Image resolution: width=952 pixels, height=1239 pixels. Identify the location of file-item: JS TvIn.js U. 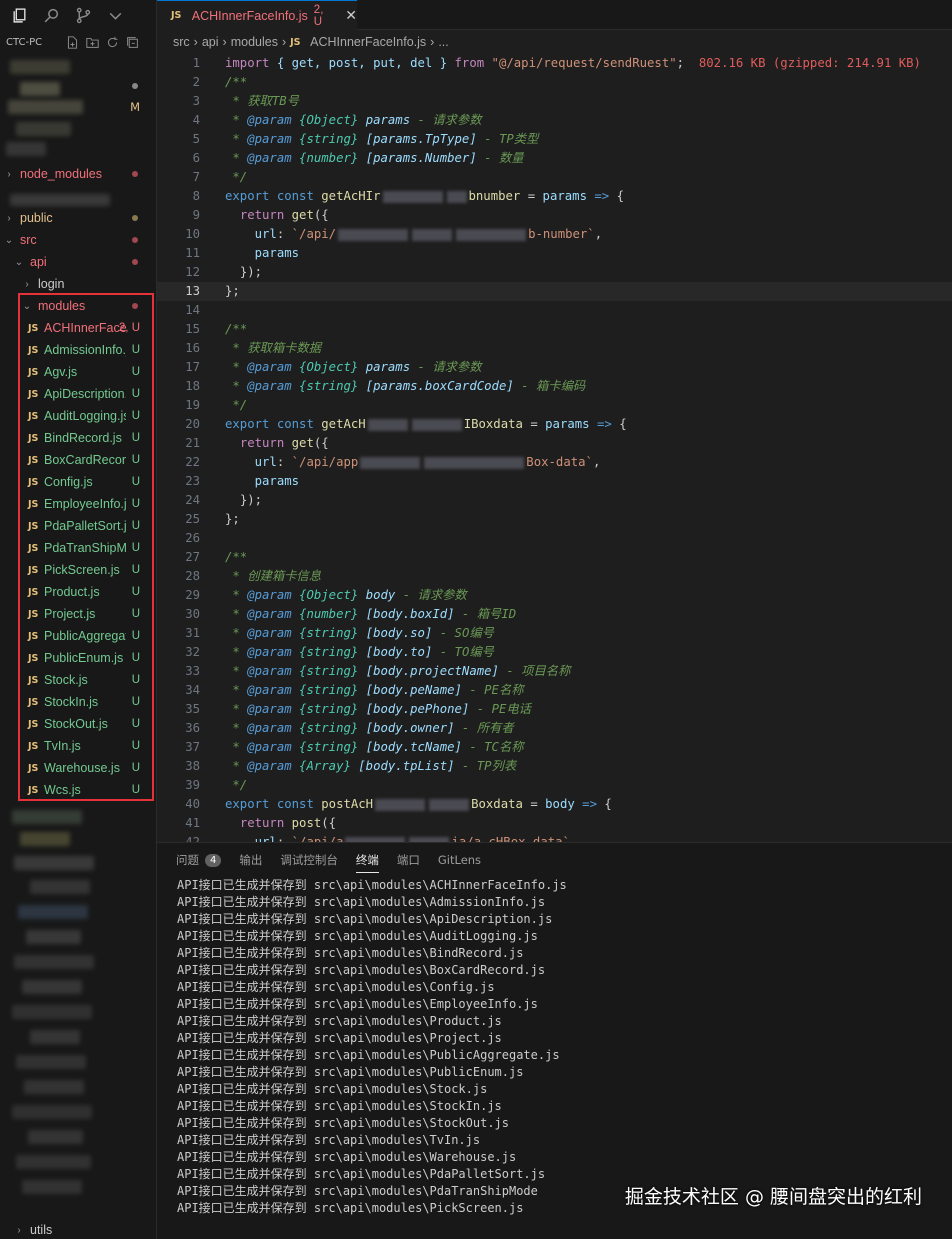
(78, 746).